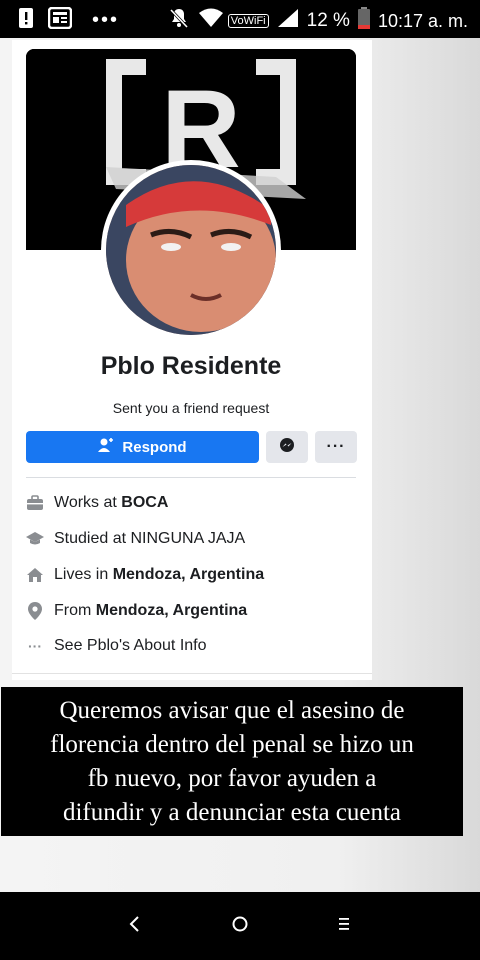 This screenshot has width=480, height=960. Describe the element at coordinates (344, 924) in the screenshot. I see `menu-icon` at that location.